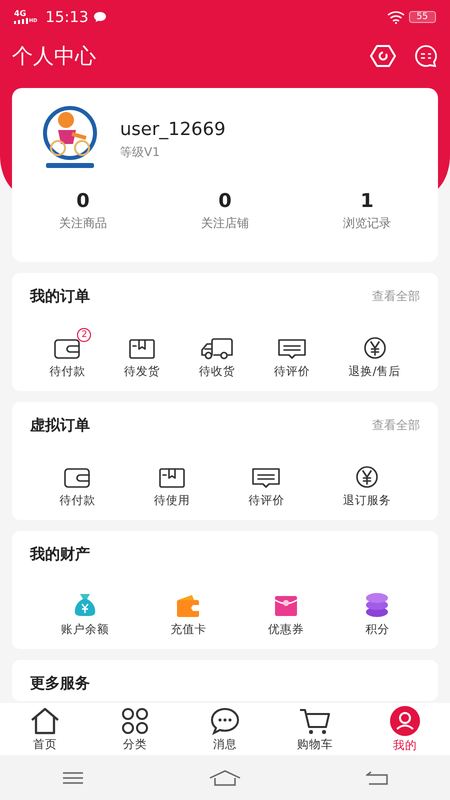 The width and height of the screenshot is (450, 800). Describe the element at coordinates (142, 371) in the screenshot. I see `menu-item: 待发货` at that location.